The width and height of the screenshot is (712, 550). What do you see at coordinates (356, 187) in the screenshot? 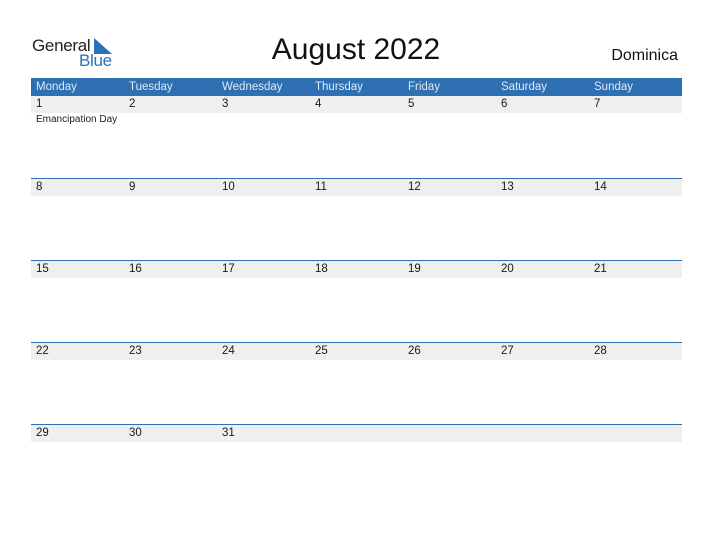
I see `date-strip: 8 9 10 11 12 13 14` at bounding box center [356, 187].